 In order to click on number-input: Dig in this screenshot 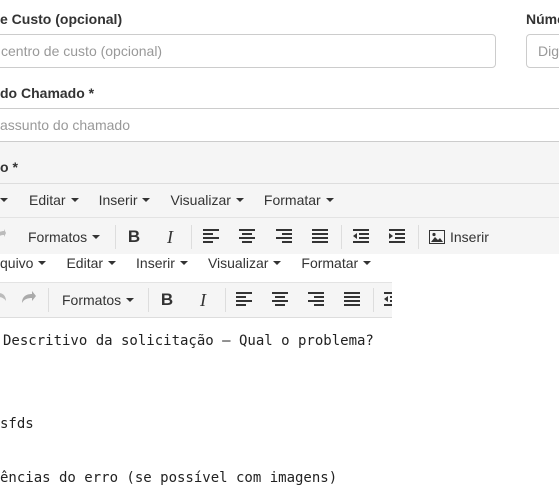, I will do `click(542, 51)`.